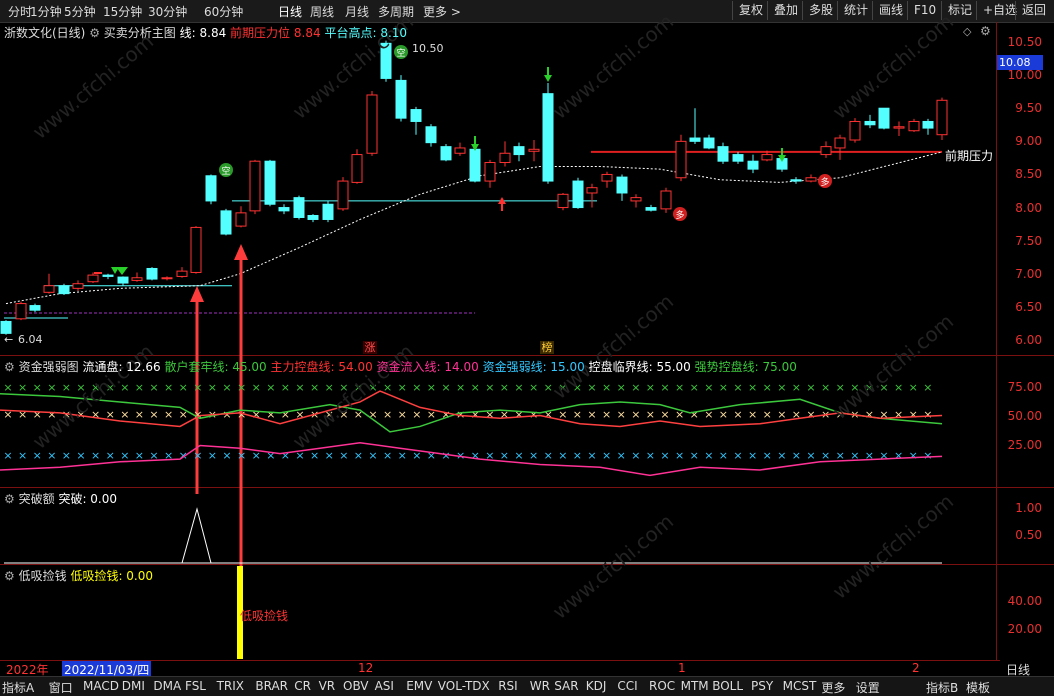 The image size is (1054, 696). Describe the element at coordinates (743, 367) in the screenshot. I see `fund-legend-6: 强势控盘线: 75.00` at that location.